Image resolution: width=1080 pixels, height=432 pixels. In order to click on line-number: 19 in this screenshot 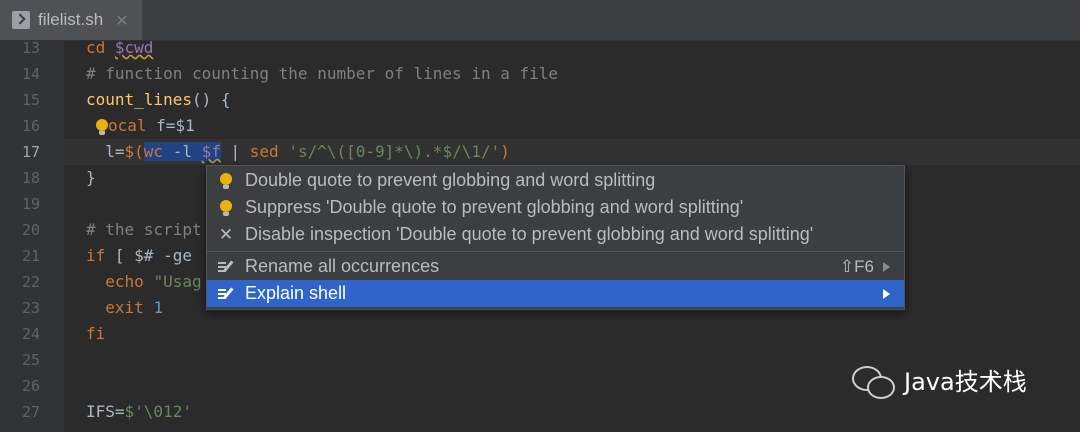, I will do `click(30, 204)`.